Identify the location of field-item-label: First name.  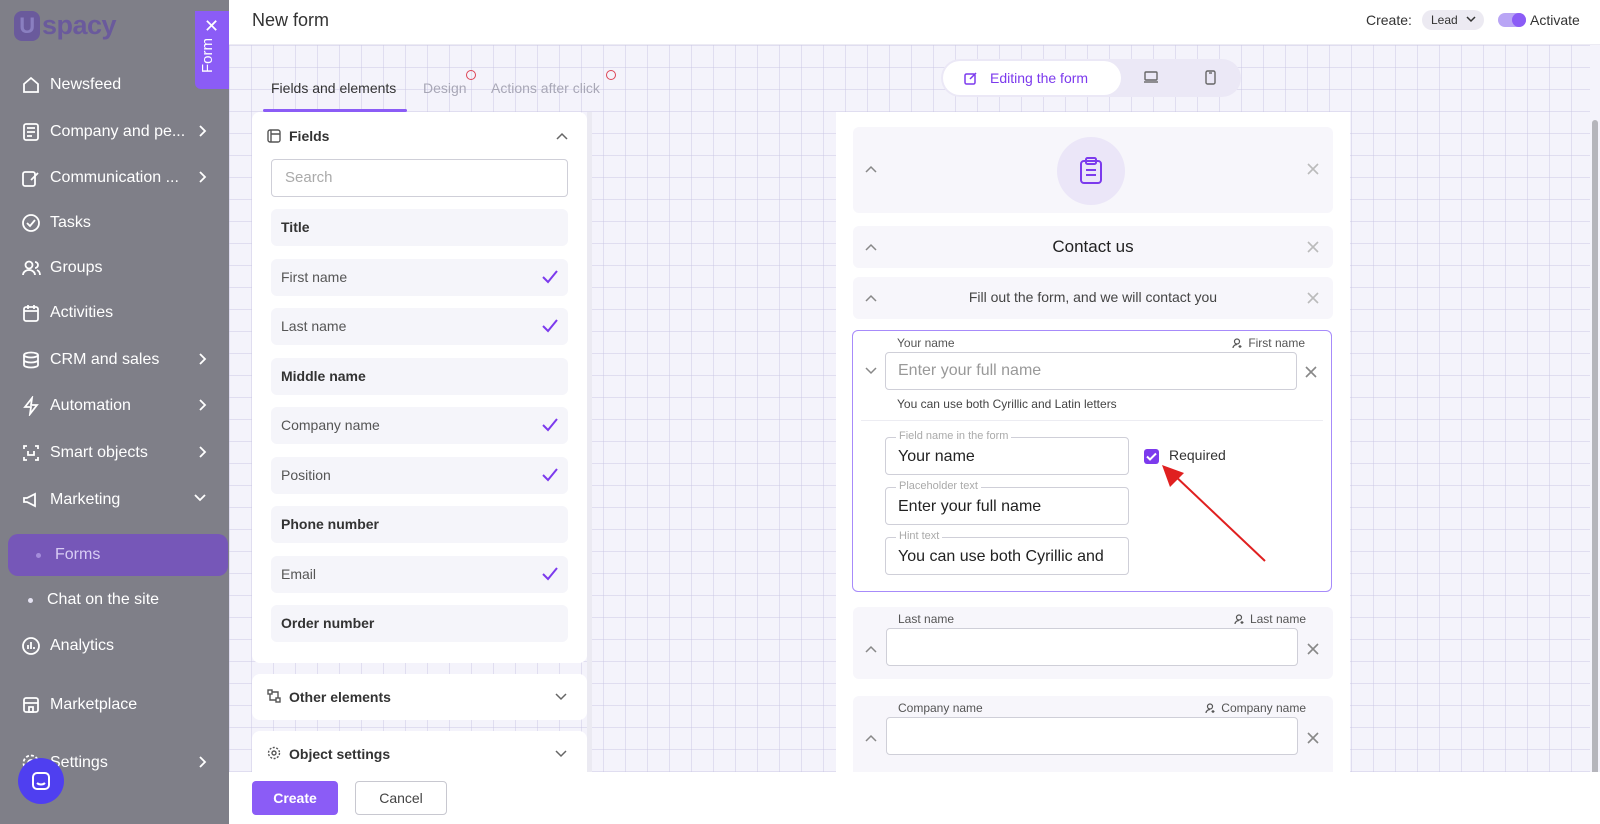
(314, 277).